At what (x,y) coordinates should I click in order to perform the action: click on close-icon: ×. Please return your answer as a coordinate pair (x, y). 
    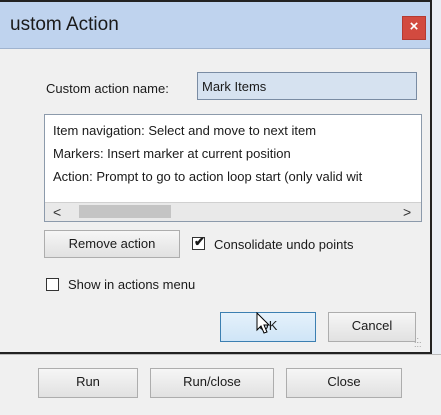
    Looking at the image, I should click on (414, 26).